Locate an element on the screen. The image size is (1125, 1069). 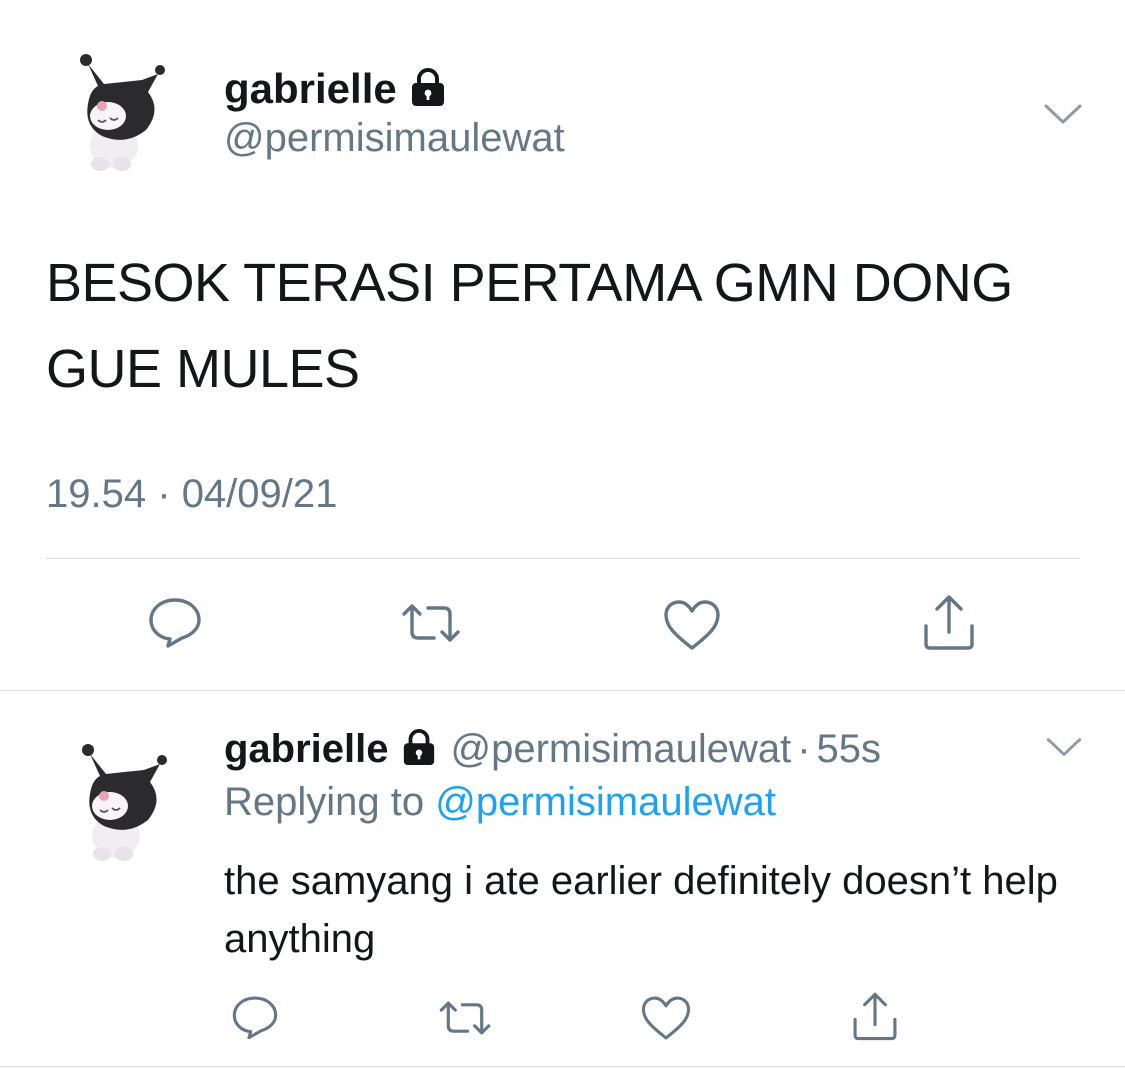
tweet-author: gabrielle is located at coordinates (335, 89).